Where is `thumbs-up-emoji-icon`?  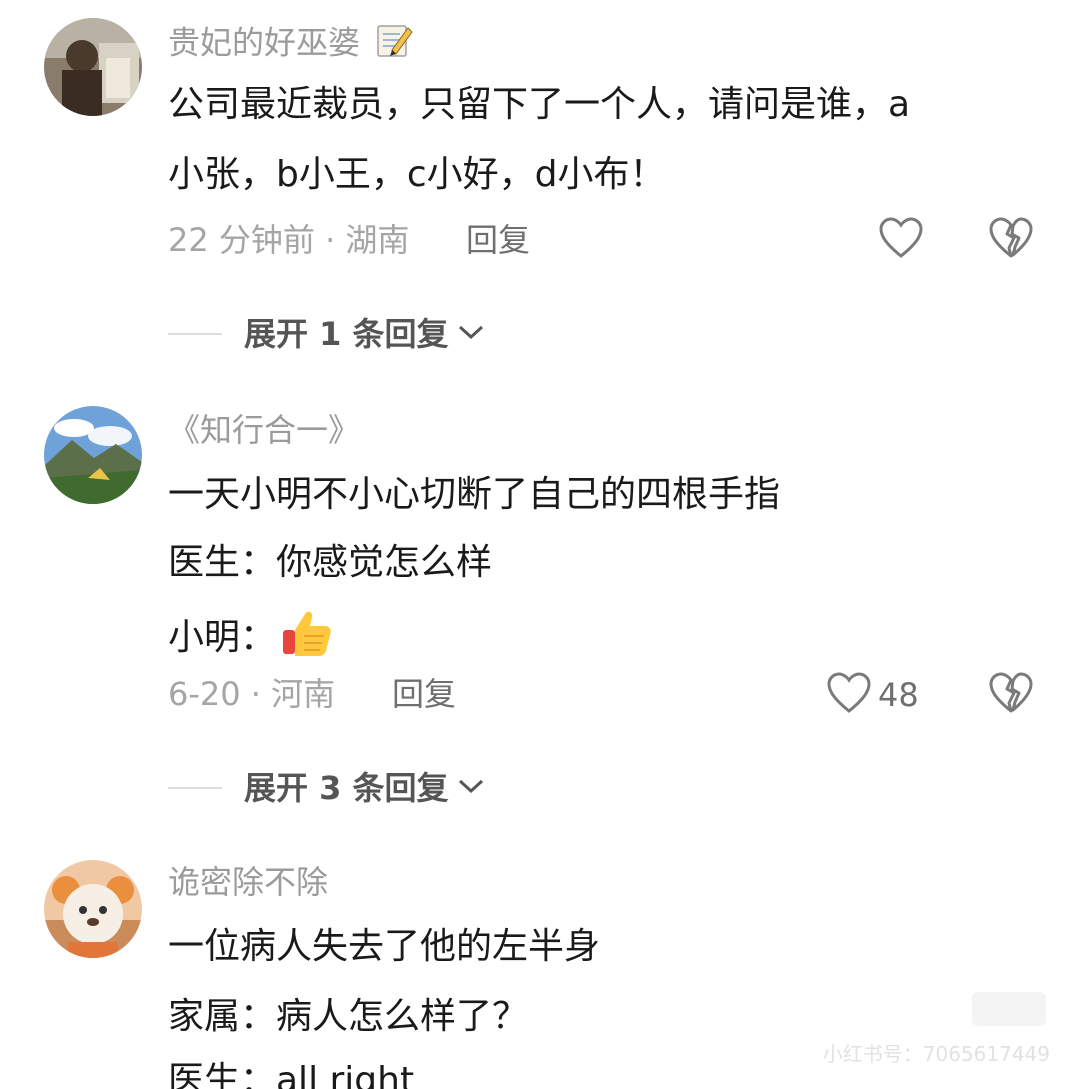
thumbs-up-emoji-icon is located at coordinates (307, 639).